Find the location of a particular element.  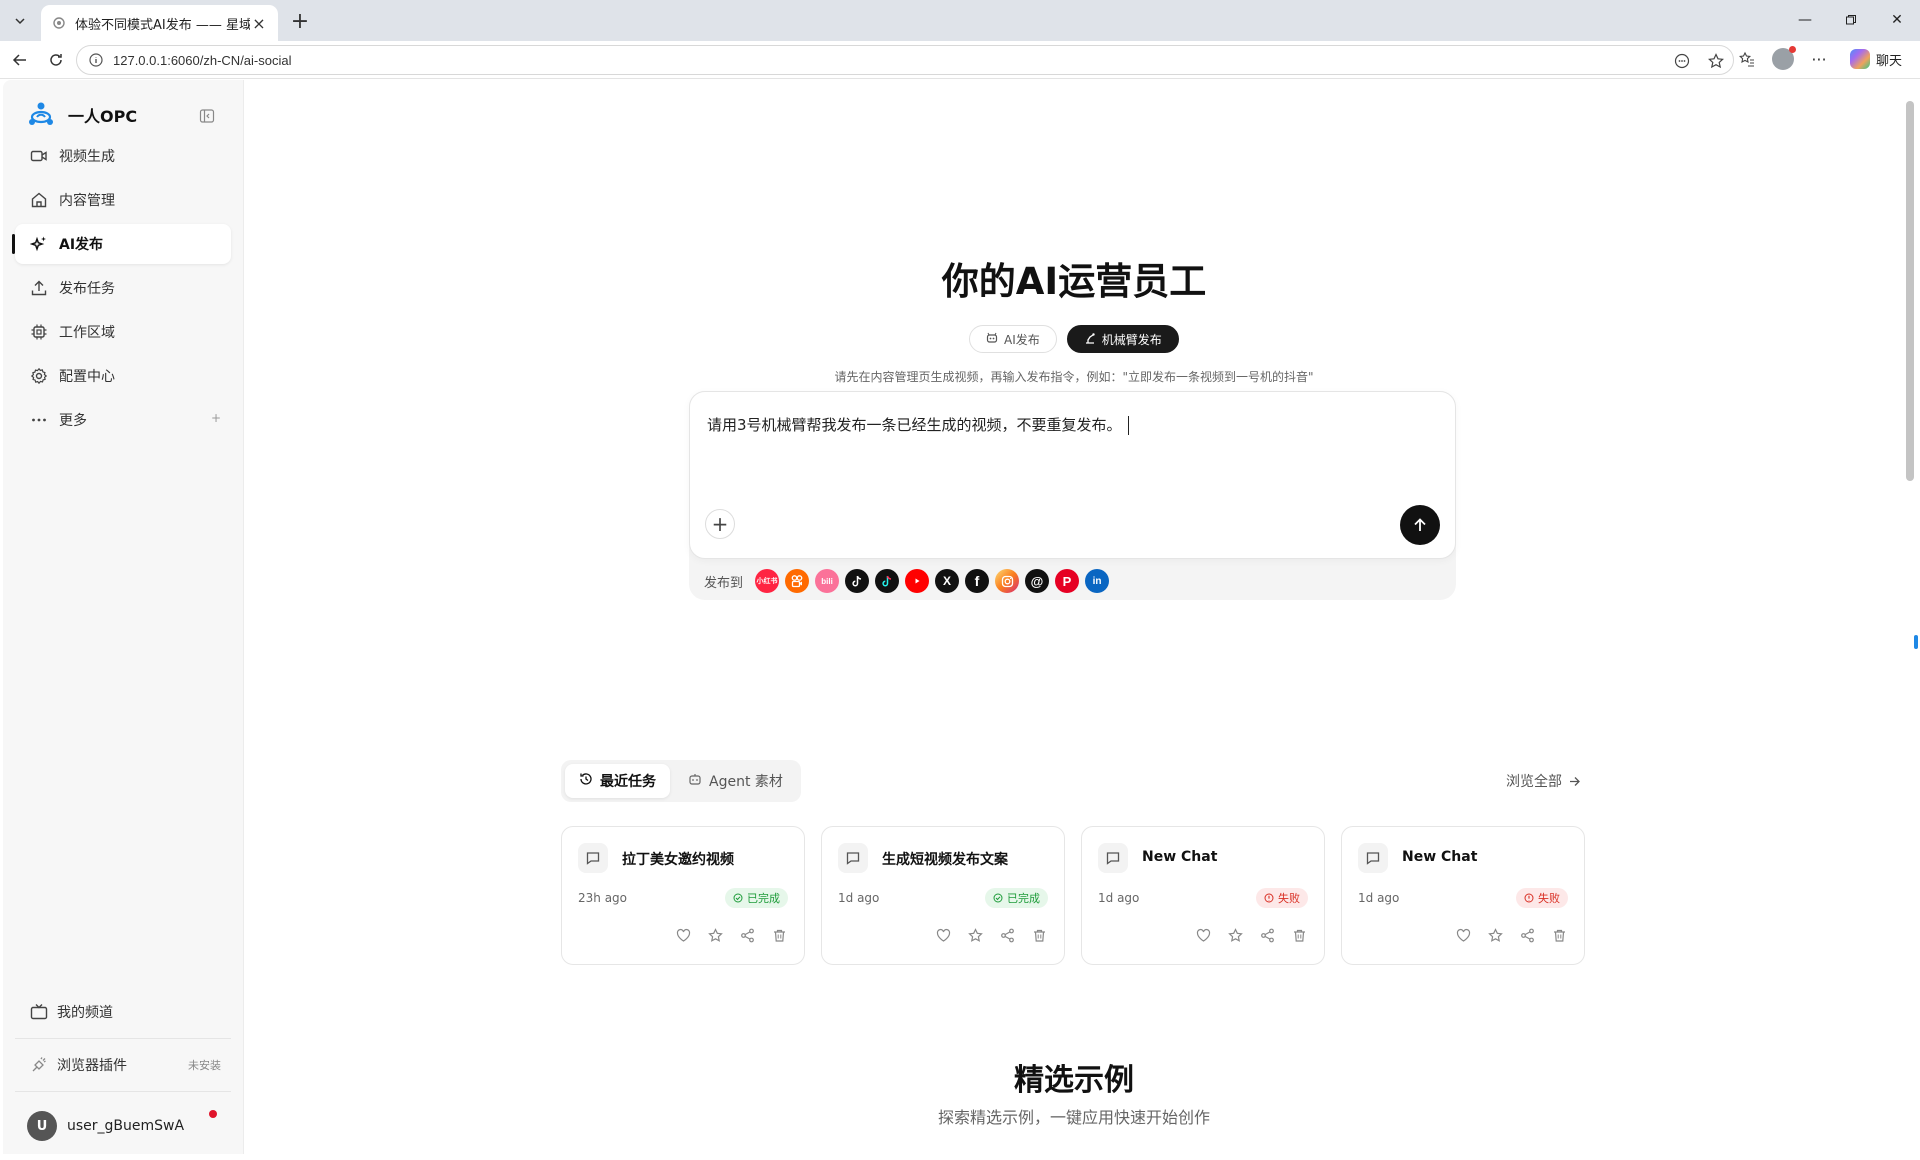

browser-tab: 体验不同模式AI发布 —— 星域 × is located at coordinates (159, 23).